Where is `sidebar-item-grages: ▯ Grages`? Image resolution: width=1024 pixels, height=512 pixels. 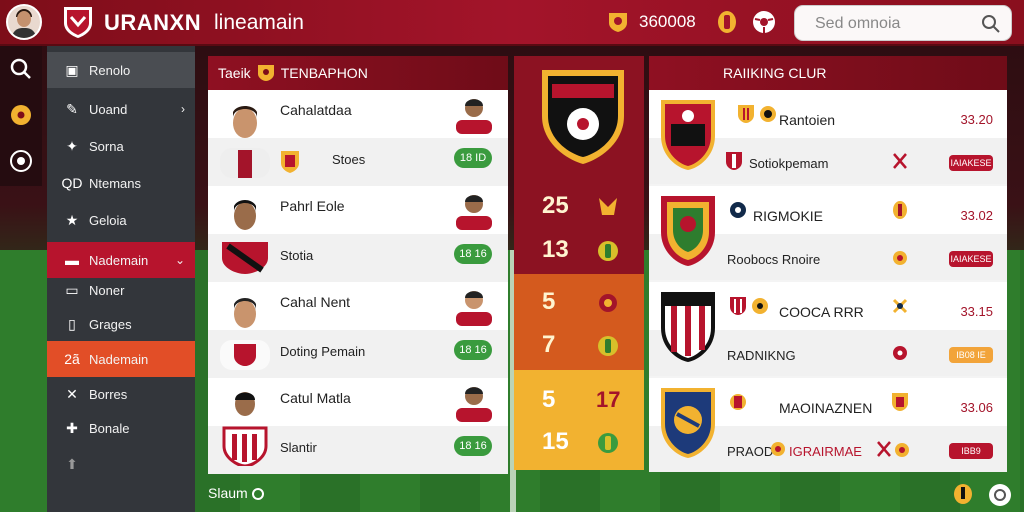 sidebar-item-grages: ▯ Grages is located at coordinates (121, 324).